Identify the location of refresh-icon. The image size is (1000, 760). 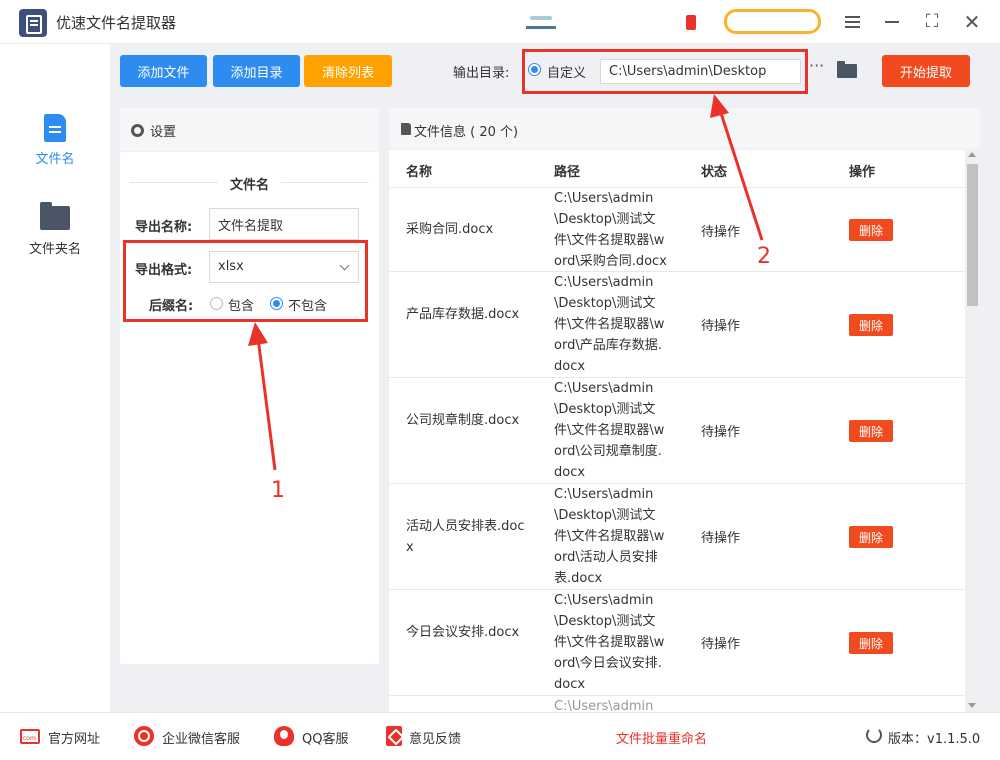
(874, 735).